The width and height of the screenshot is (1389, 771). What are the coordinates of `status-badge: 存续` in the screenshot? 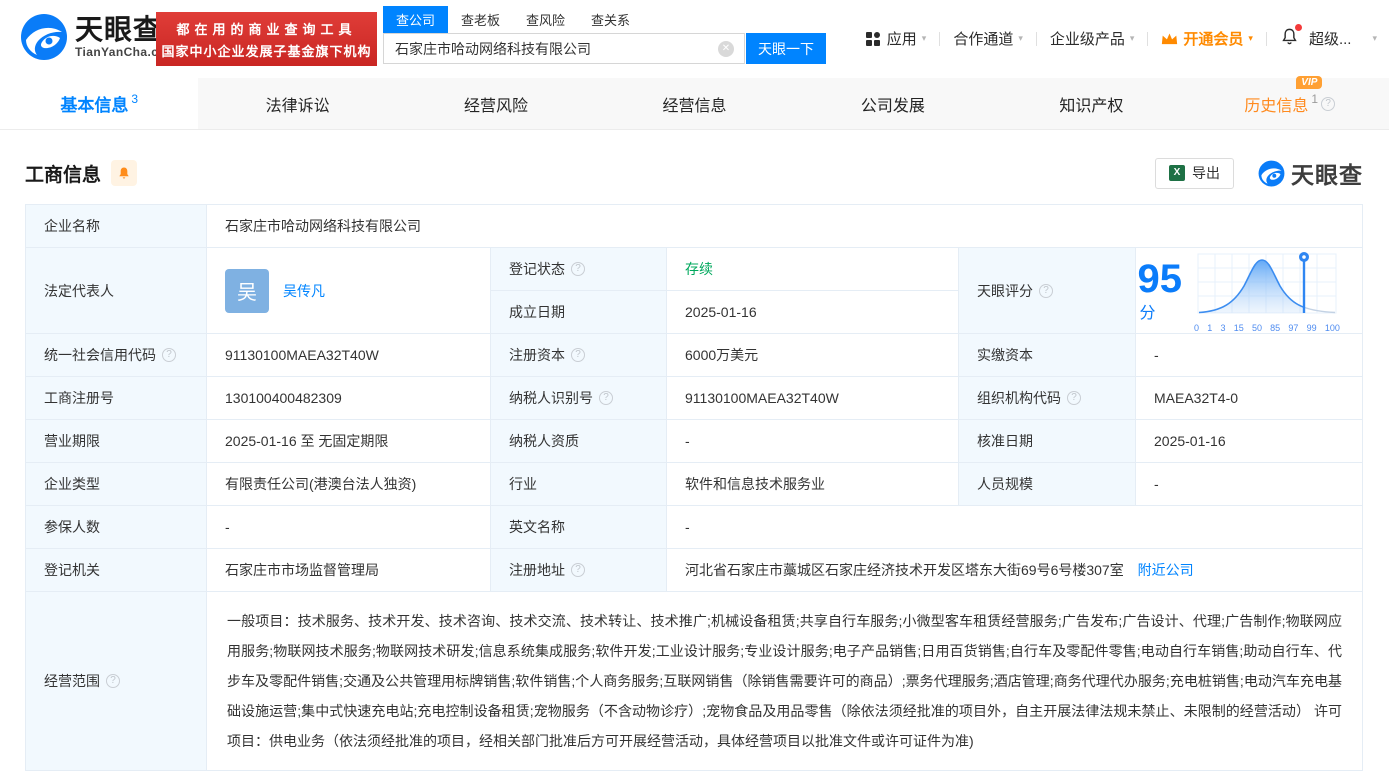 It's located at (699, 269).